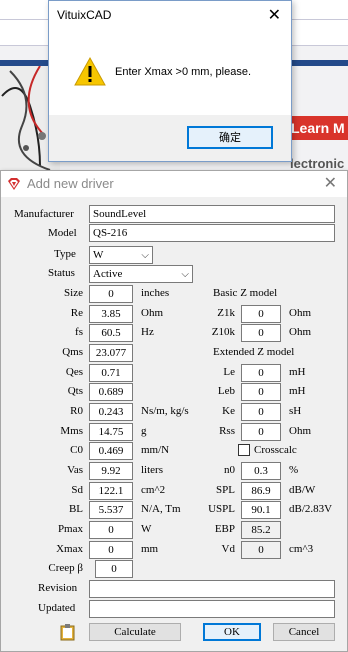 The width and height of the screenshot is (348, 652). What do you see at coordinates (111, 333) in the screenshot?
I see `fs-field: 60.5` at bounding box center [111, 333].